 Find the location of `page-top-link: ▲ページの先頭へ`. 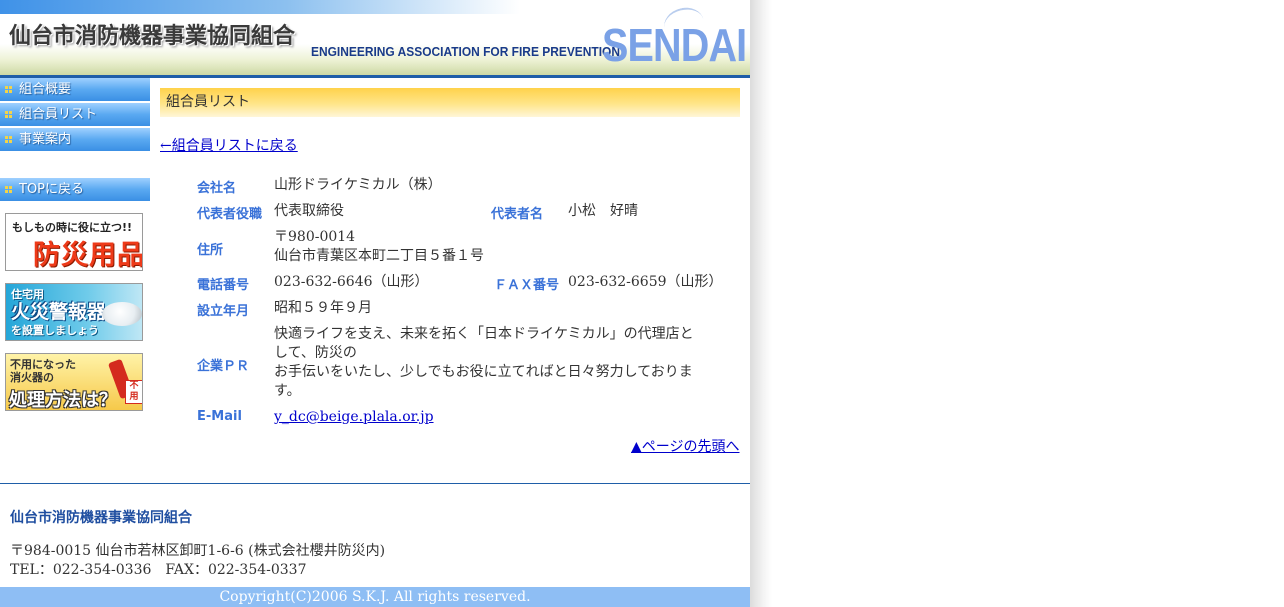

page-top-link: ▲ページの先頭へ is located at coordinates (685, 446).